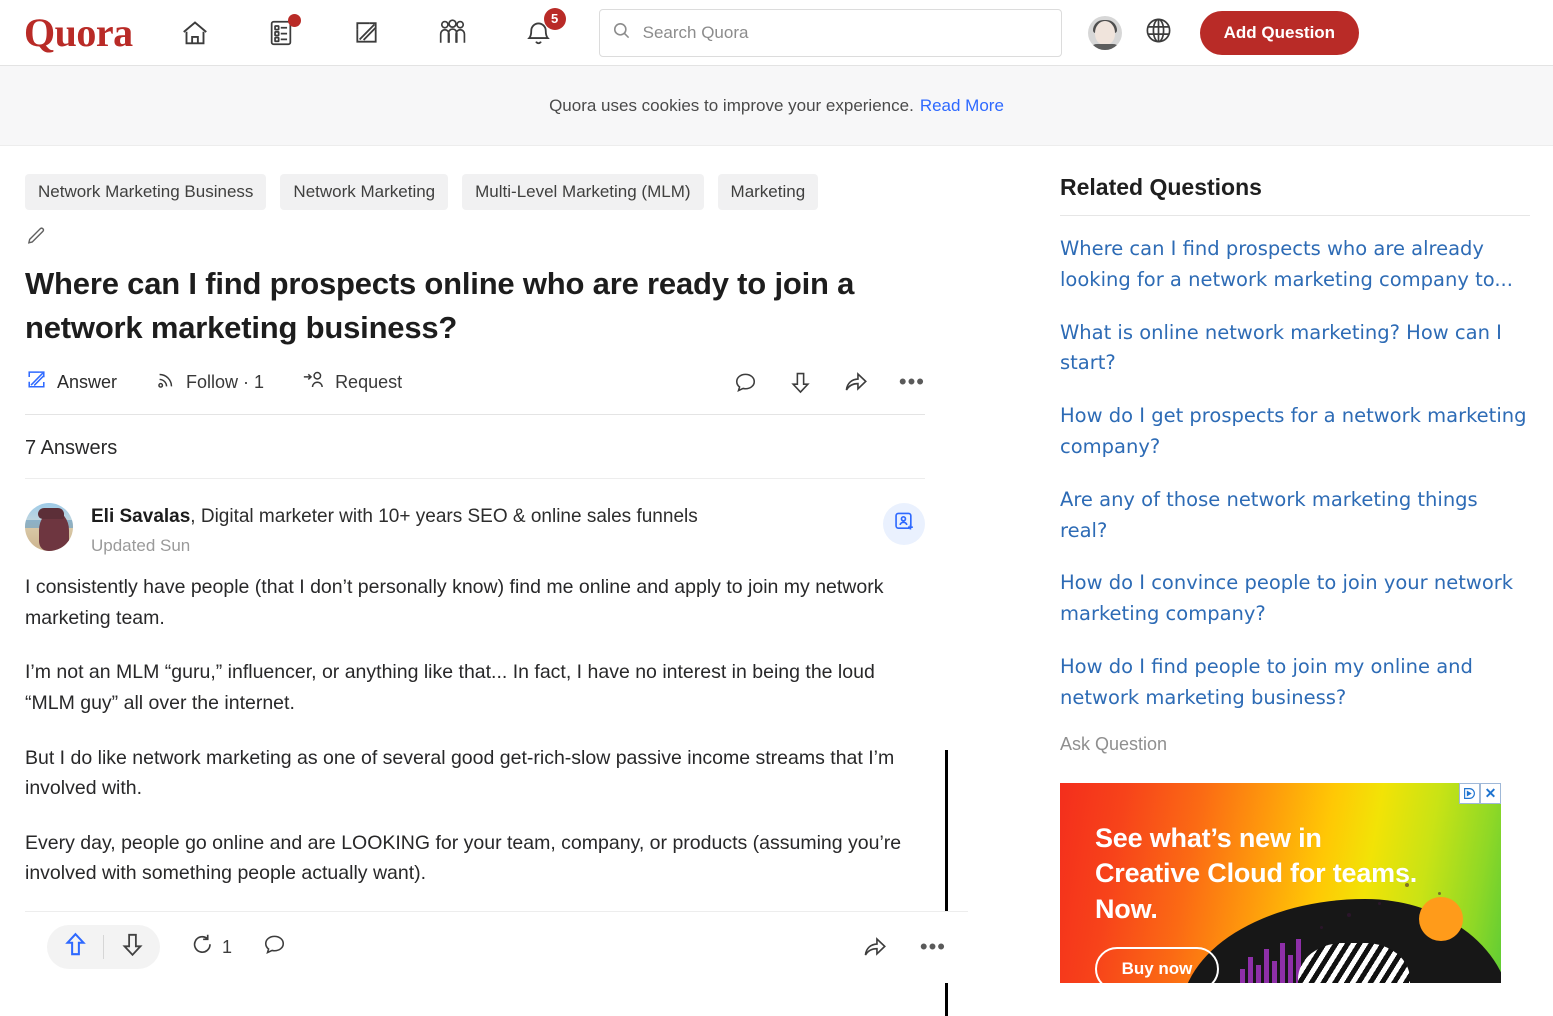 The image size is (1553, 1016). I want to click on related-questions-title: Related Questions, so click(1161, 187).